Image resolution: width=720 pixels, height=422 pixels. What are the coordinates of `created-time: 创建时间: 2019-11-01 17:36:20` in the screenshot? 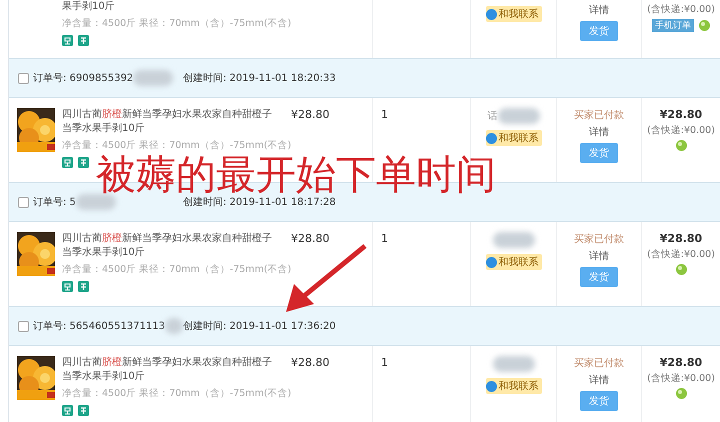 It's located at (259, 326).